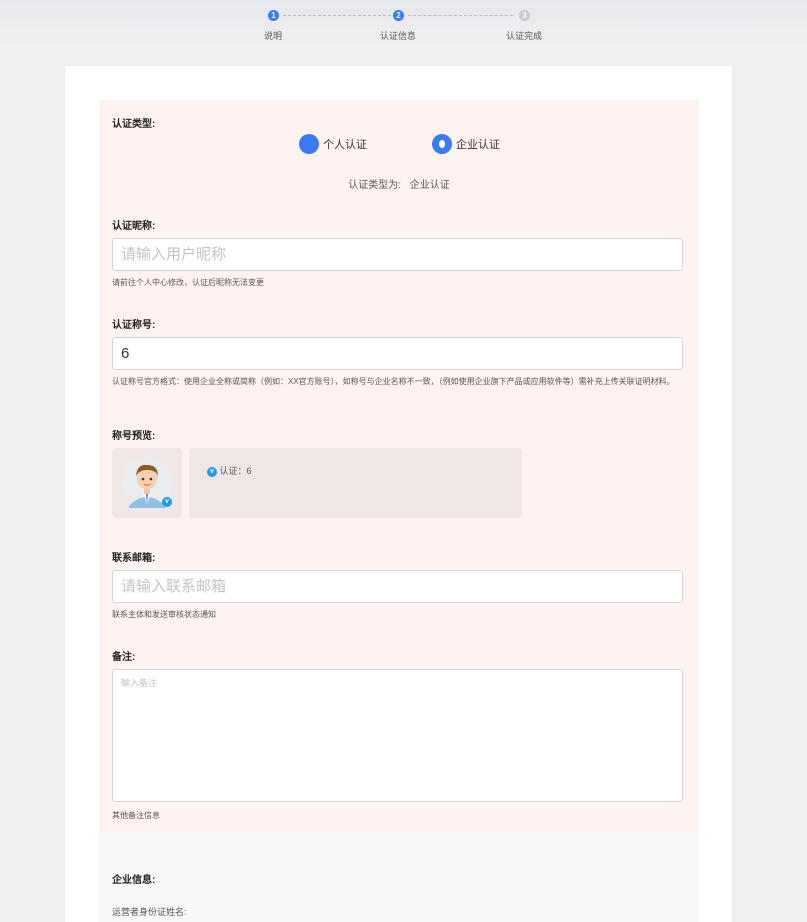 This screenshot has height=922, width=807. Describe the element at coordinates (235, 471) in the screenshot. I see `preview-text: 认证：6` at that location.